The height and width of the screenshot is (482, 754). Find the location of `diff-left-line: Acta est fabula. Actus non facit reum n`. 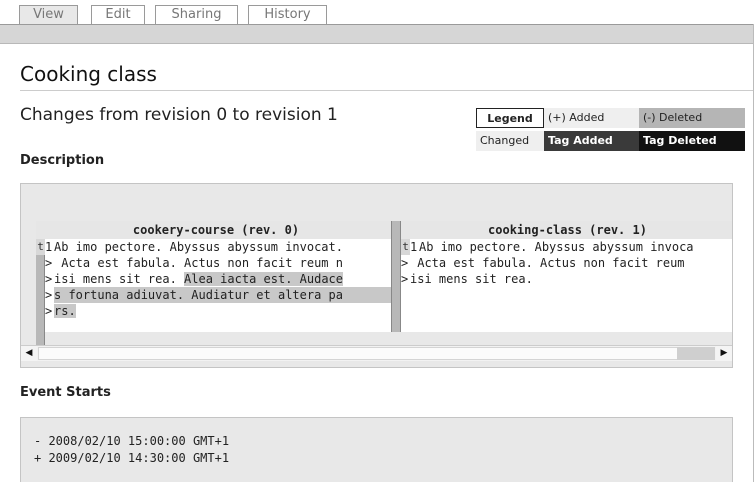

diff-left-line: Acta est fabula. Actus non facit reum n is located at coordinates (198, 263).